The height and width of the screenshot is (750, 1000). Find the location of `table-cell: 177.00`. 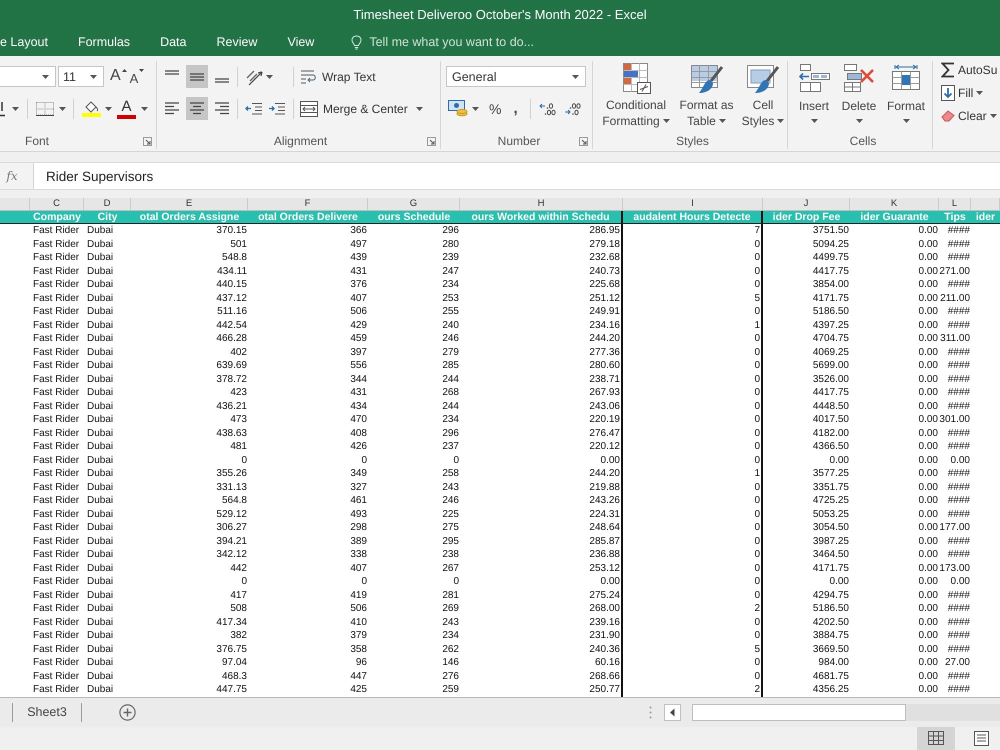

table-cell: 177.00 is located at coordinates (955, 527).